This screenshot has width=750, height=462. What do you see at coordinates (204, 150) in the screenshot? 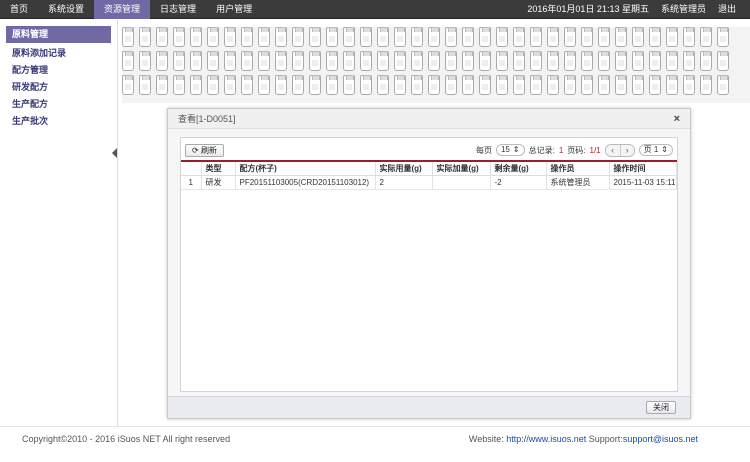
I see `refresh-button: ⟳ 刷新` at bounding box center [204, 150].